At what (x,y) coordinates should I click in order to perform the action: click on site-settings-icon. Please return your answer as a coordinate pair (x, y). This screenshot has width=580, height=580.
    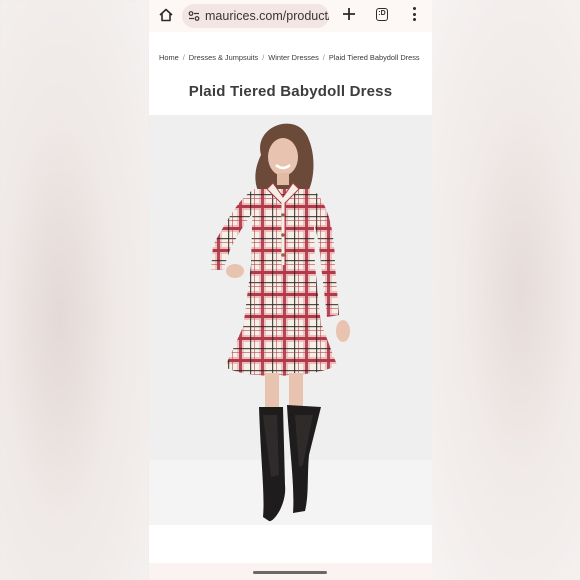
    Looking at the image, I should click on (194, 16).